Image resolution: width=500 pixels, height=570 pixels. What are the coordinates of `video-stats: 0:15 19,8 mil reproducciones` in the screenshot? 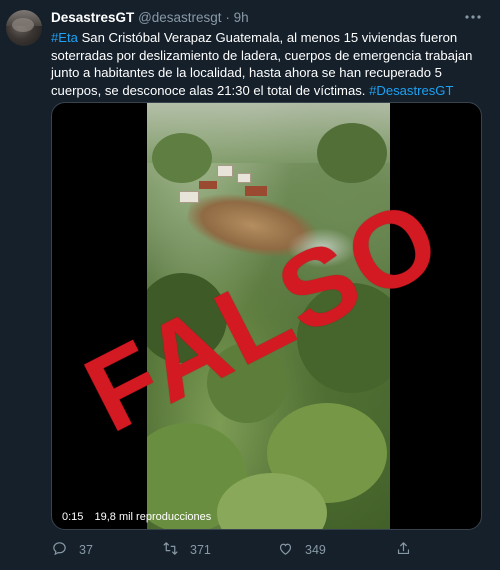 It's located at (137, 517).